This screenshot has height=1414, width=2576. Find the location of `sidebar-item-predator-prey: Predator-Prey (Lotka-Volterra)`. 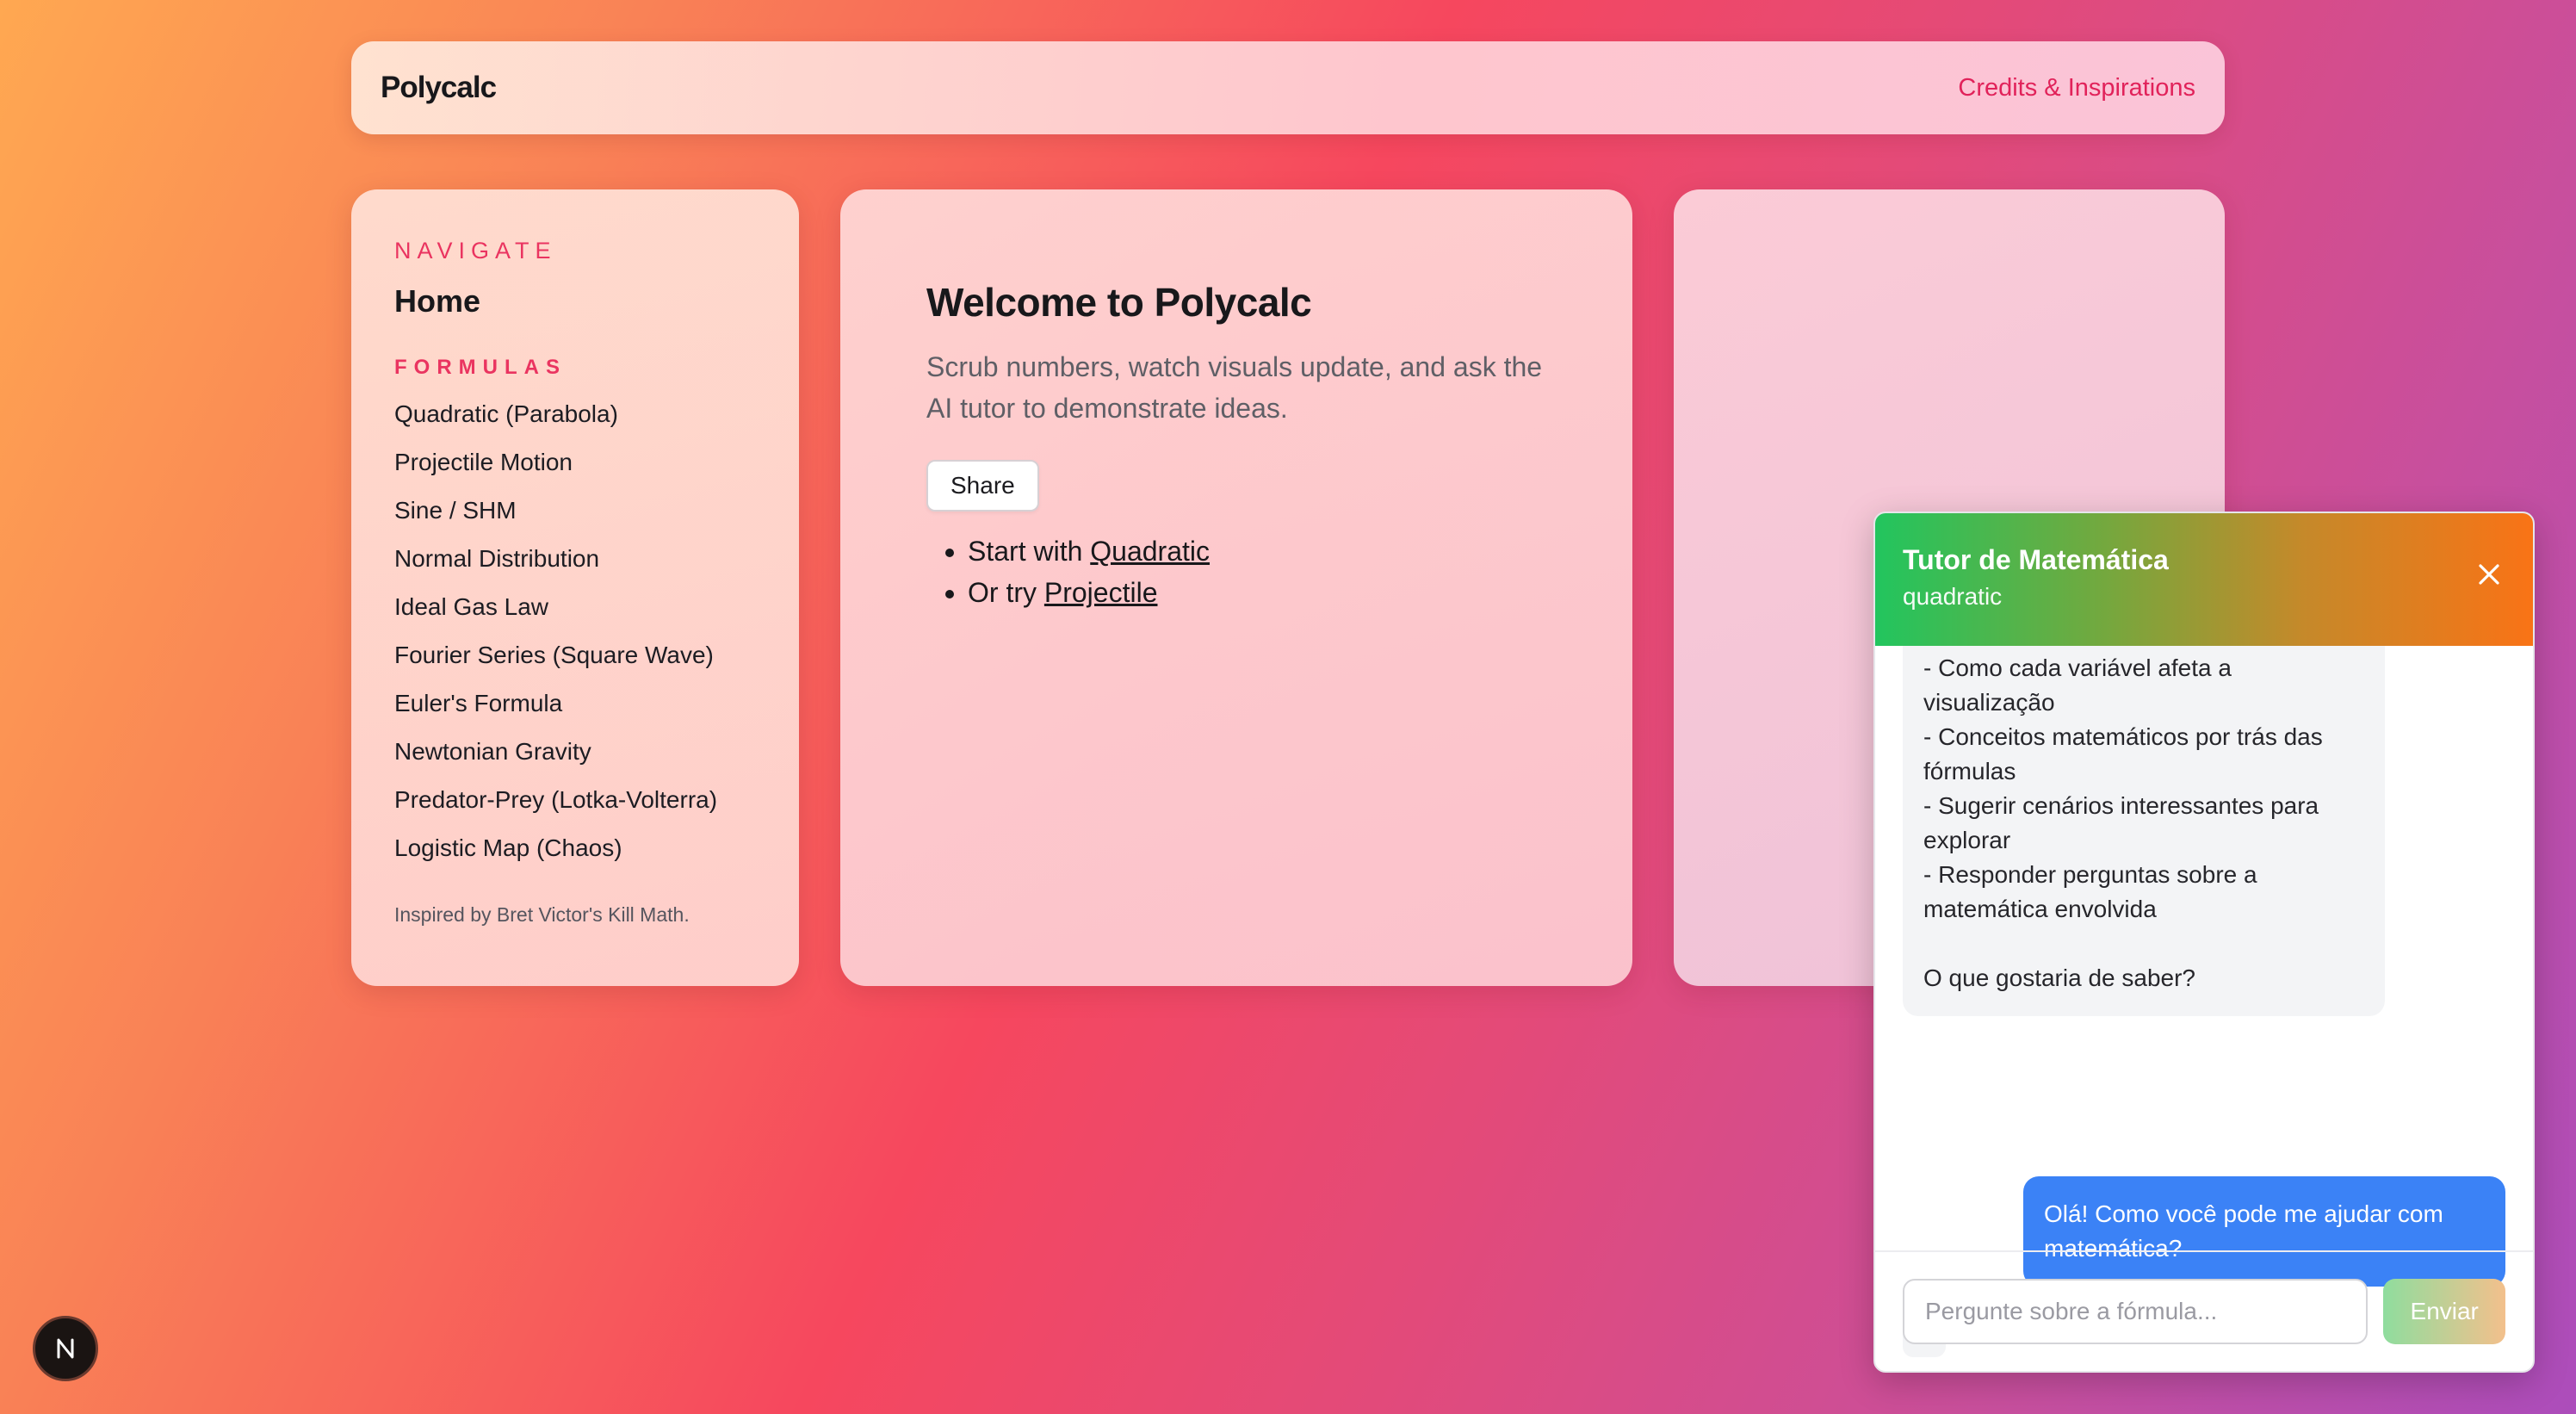

sidebar-item-predator-prey: Predator-Prey (Lotka-Volterra) is located at coordinates (575, 812).